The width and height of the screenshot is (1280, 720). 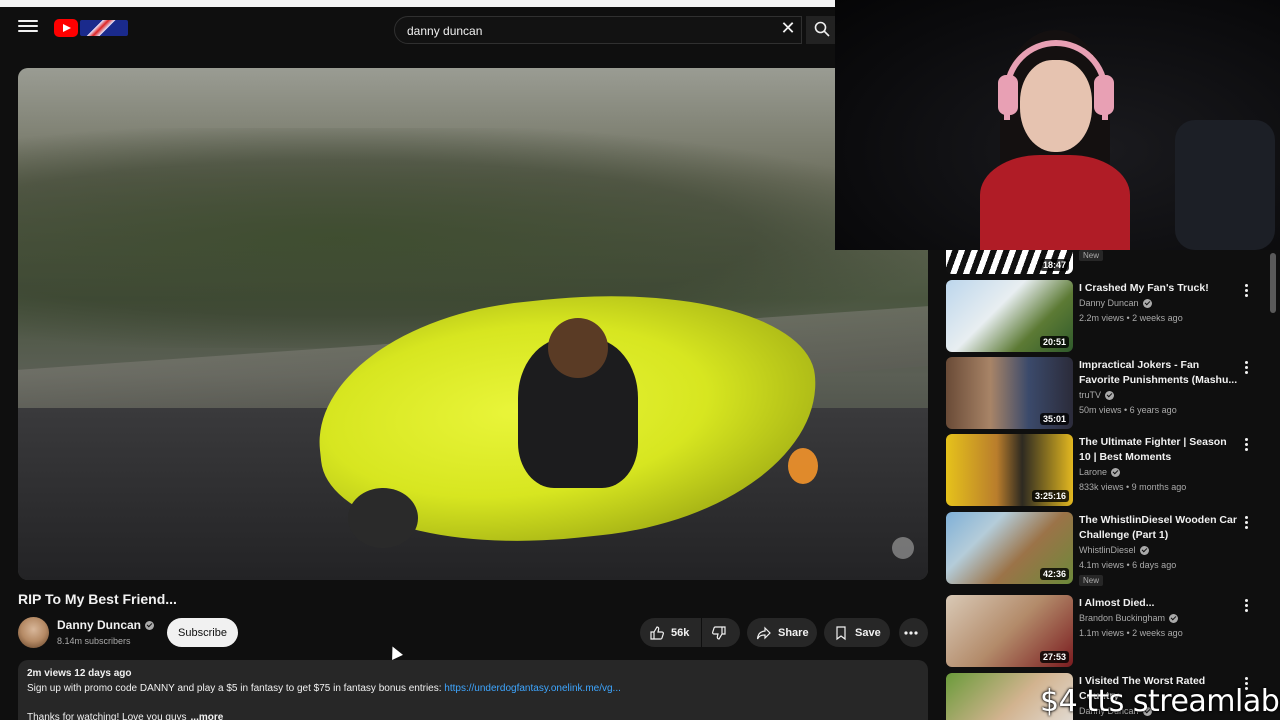 What do you see at coordinates (903, 548) in the screenshot?
I see `channel-watermark-icon` at bounding box center [903, 548].